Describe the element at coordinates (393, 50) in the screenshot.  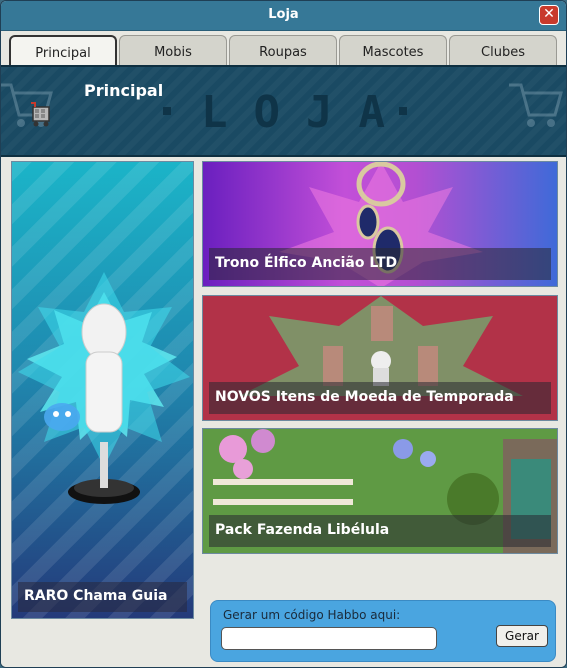
I see `tab-mascotes: Mascotes` at that location.